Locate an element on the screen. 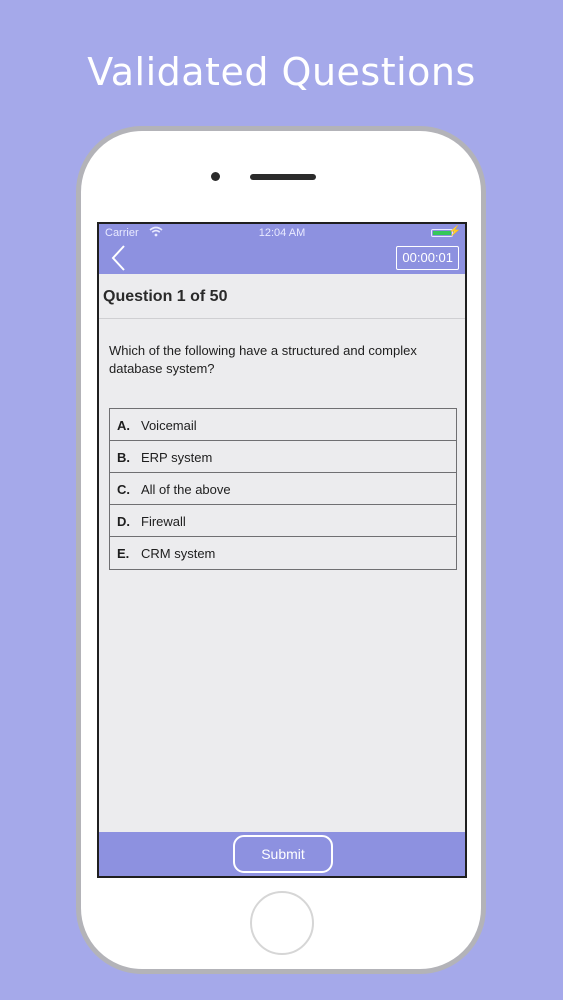  home-button is located at coordinates (282, 923).